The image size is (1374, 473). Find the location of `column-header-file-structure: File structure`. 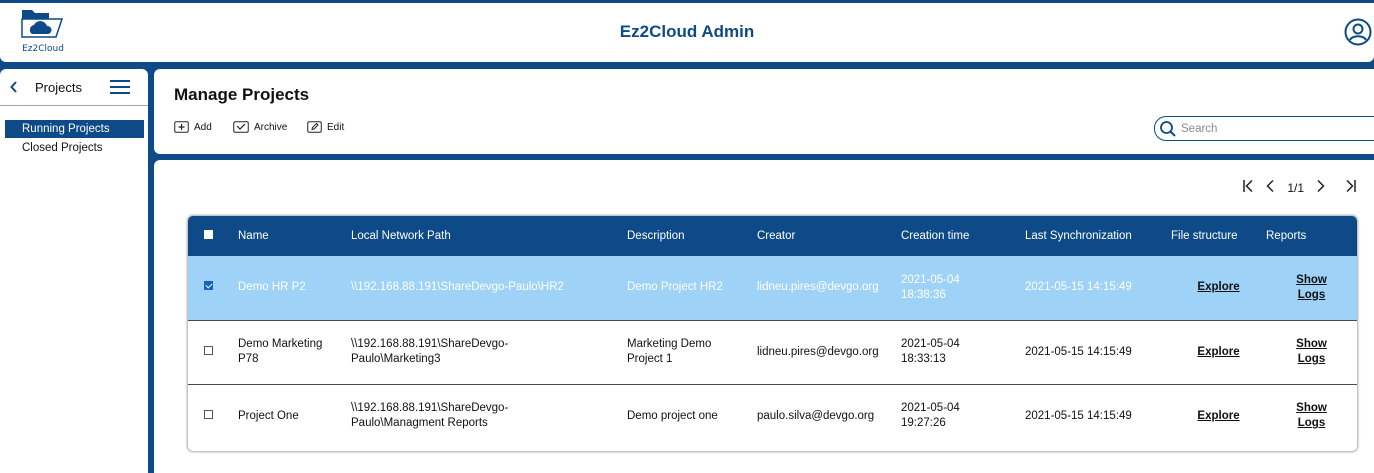

column-header-file-structure: File structure is located at coordinates (1218, 236).